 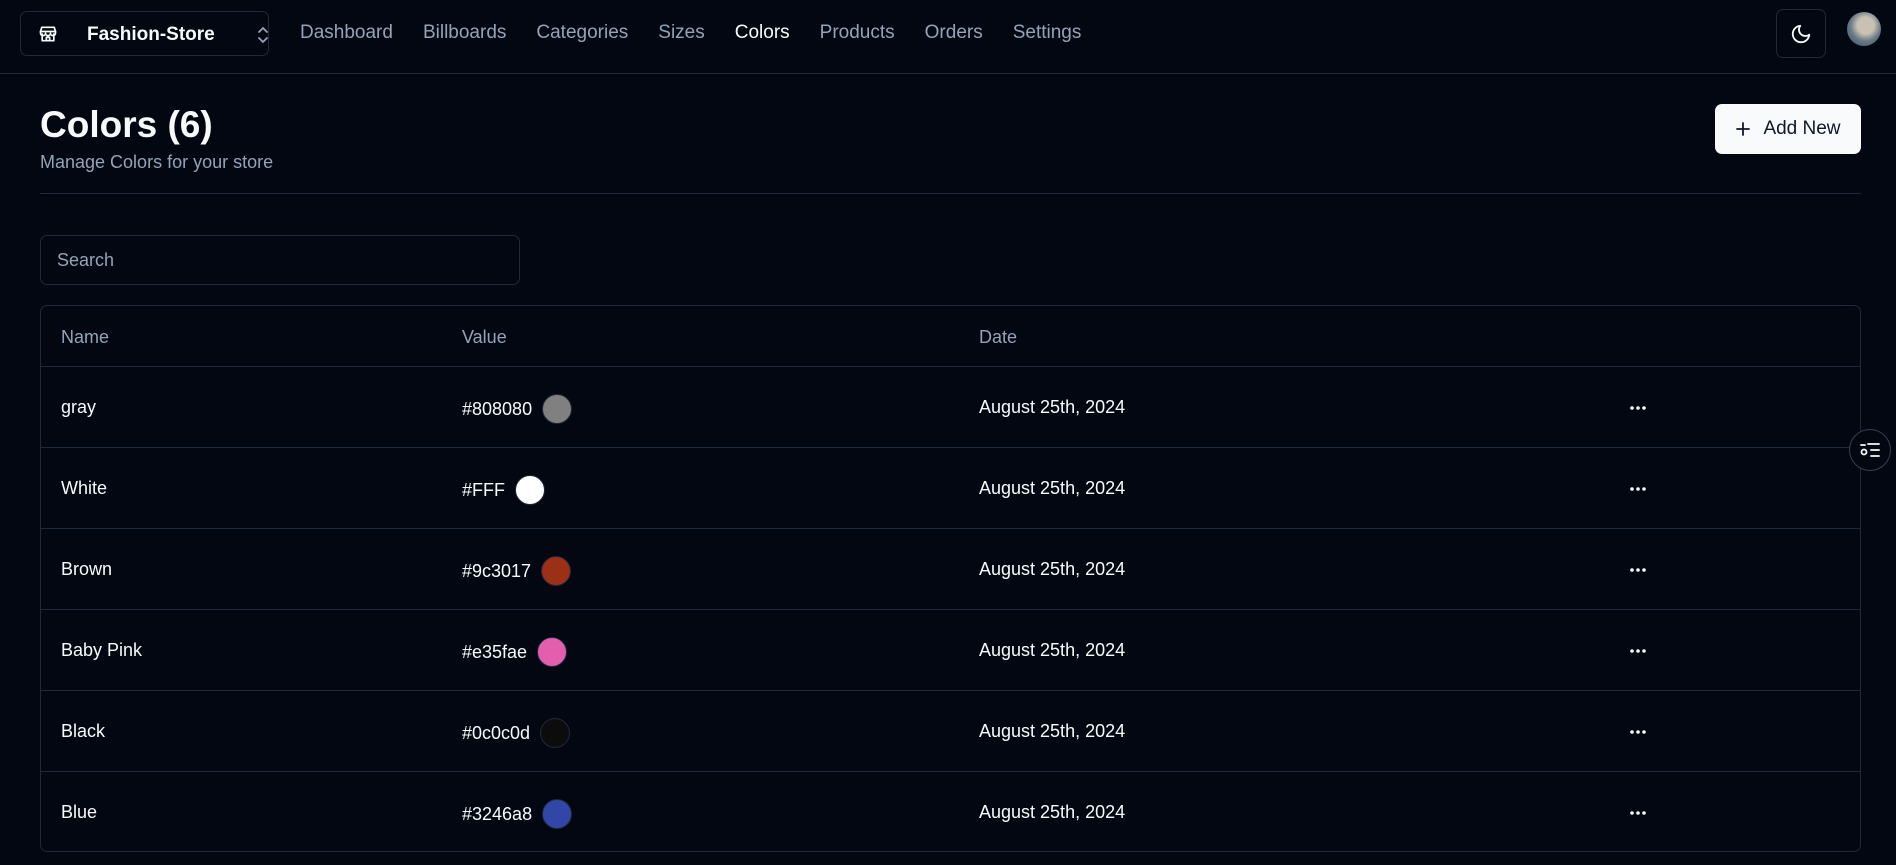 What do you see at coordinates (497, 570) in the screenshot?
I see `color-value-text: #9c3017` at bounding box center [497, 570].